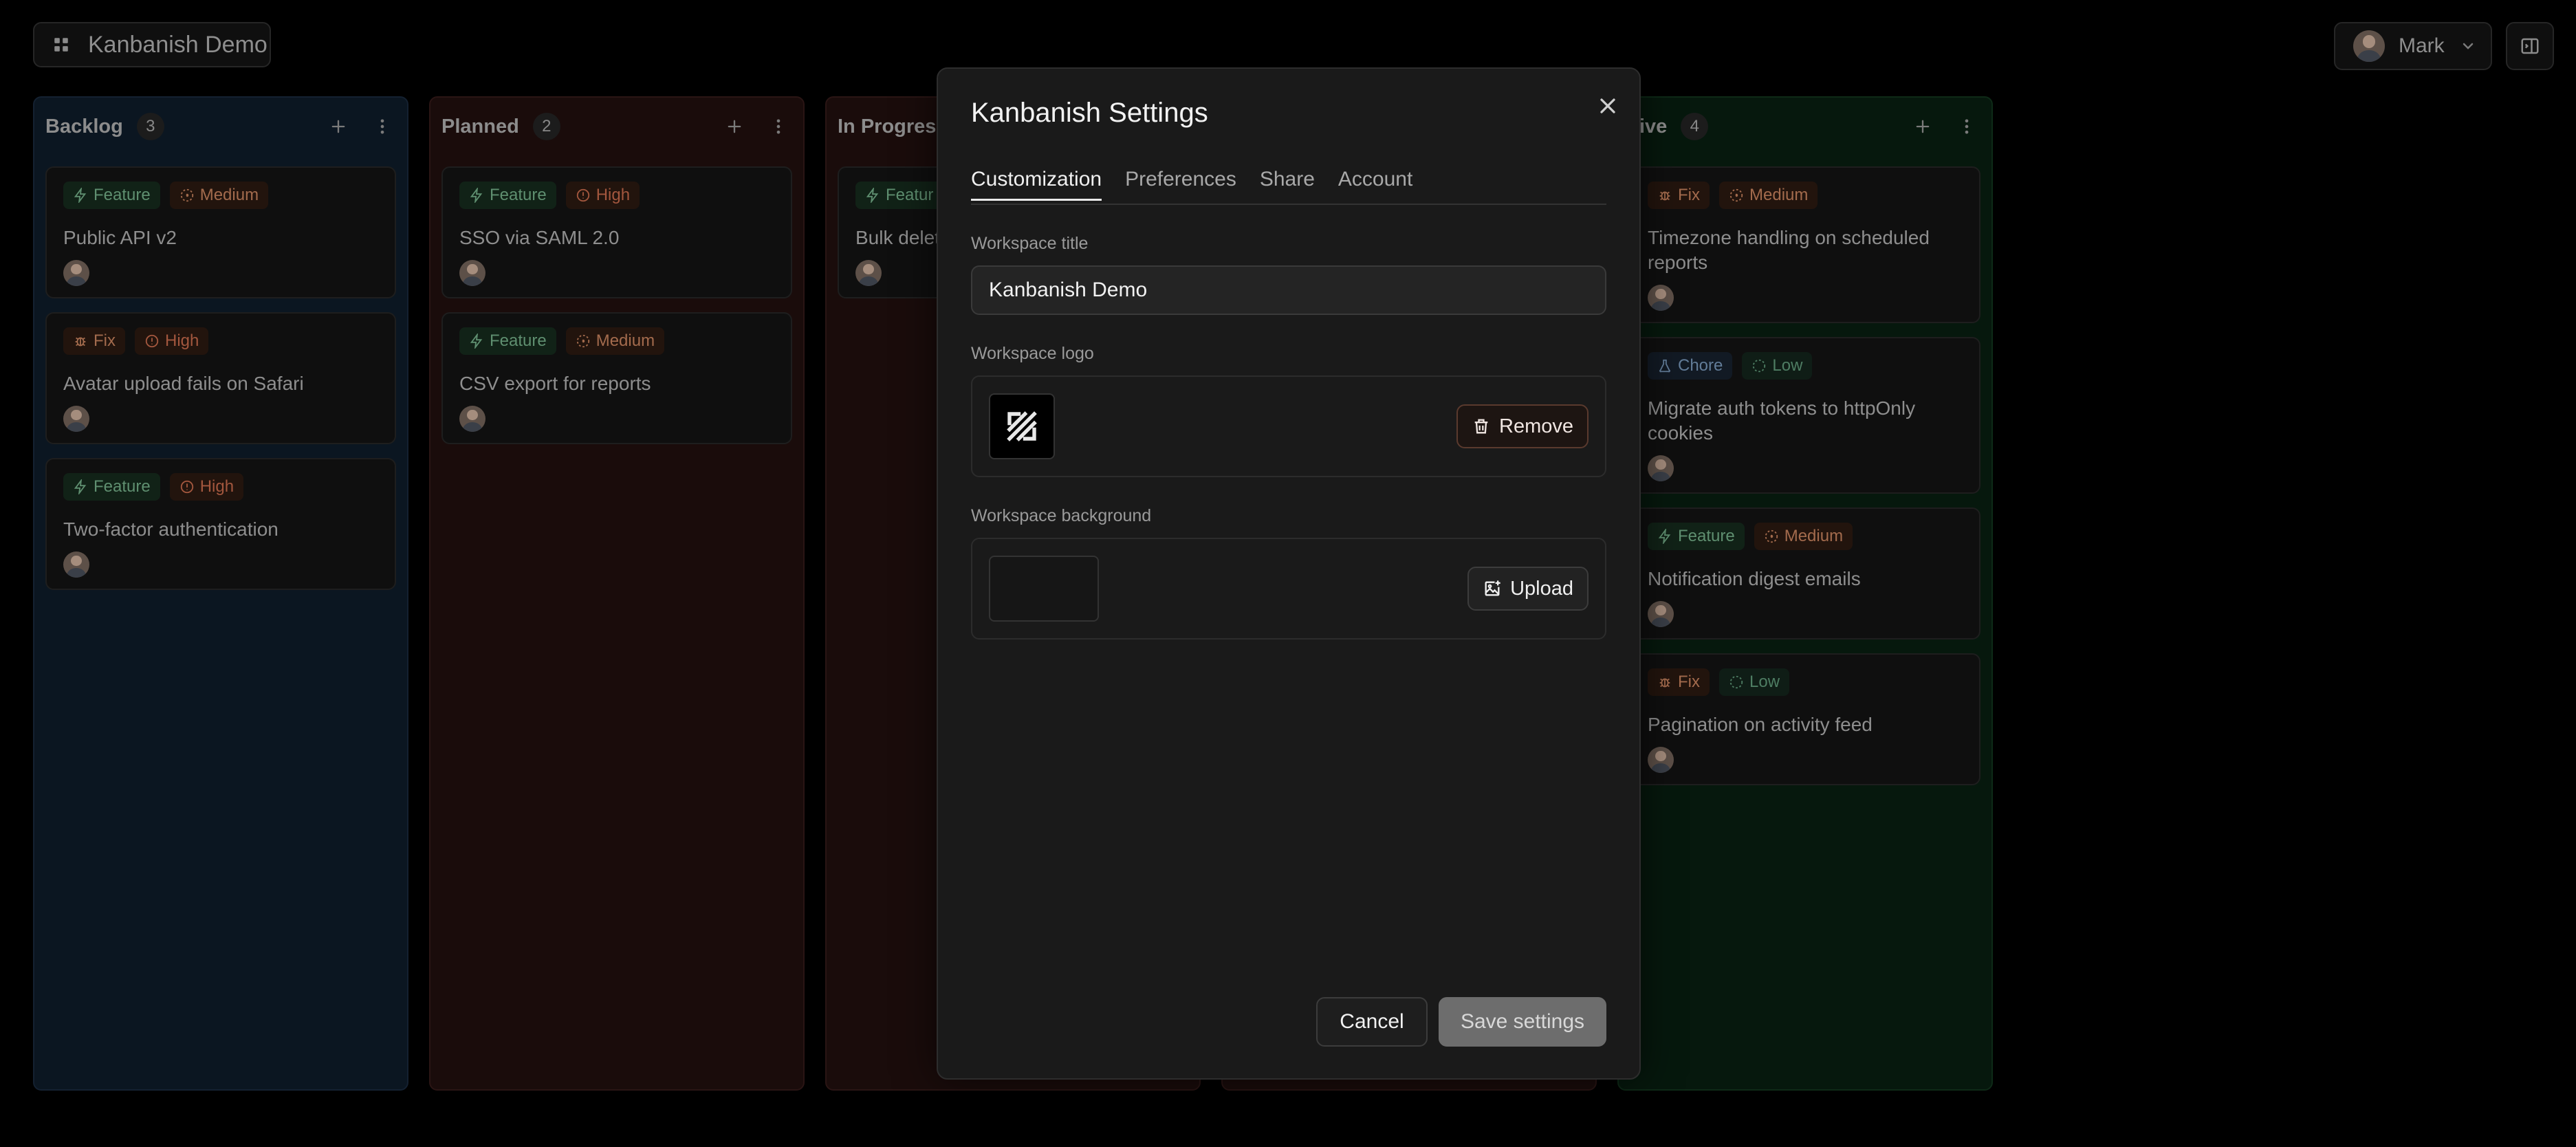  I want to click on card-title: Two-factor authentication, so click(171, 529).